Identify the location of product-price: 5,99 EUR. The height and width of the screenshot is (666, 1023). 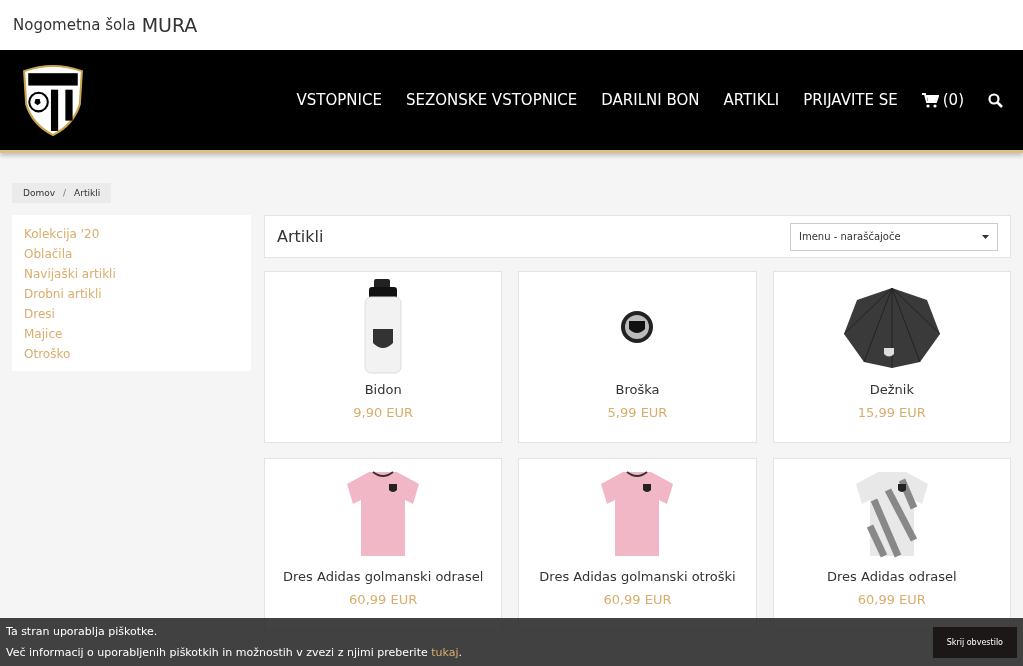
(637, 412).